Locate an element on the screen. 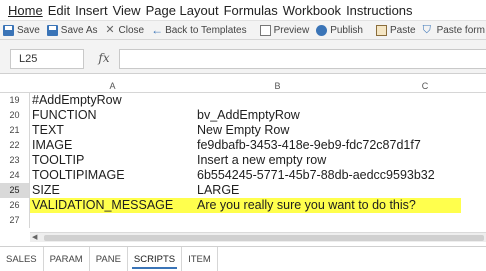 The height and width of the screenshot is (271, 486). row-number: 24 is located at coordinates (15, 175).